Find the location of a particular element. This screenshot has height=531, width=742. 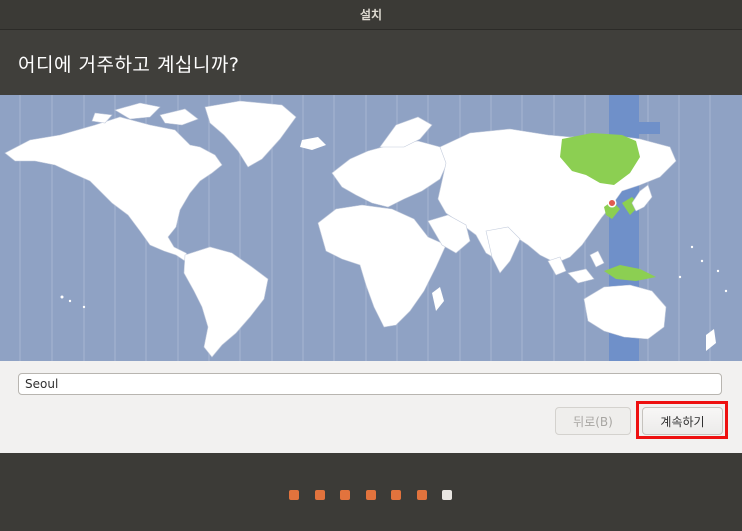

landmass-africa is located at coordinates (382, 266).